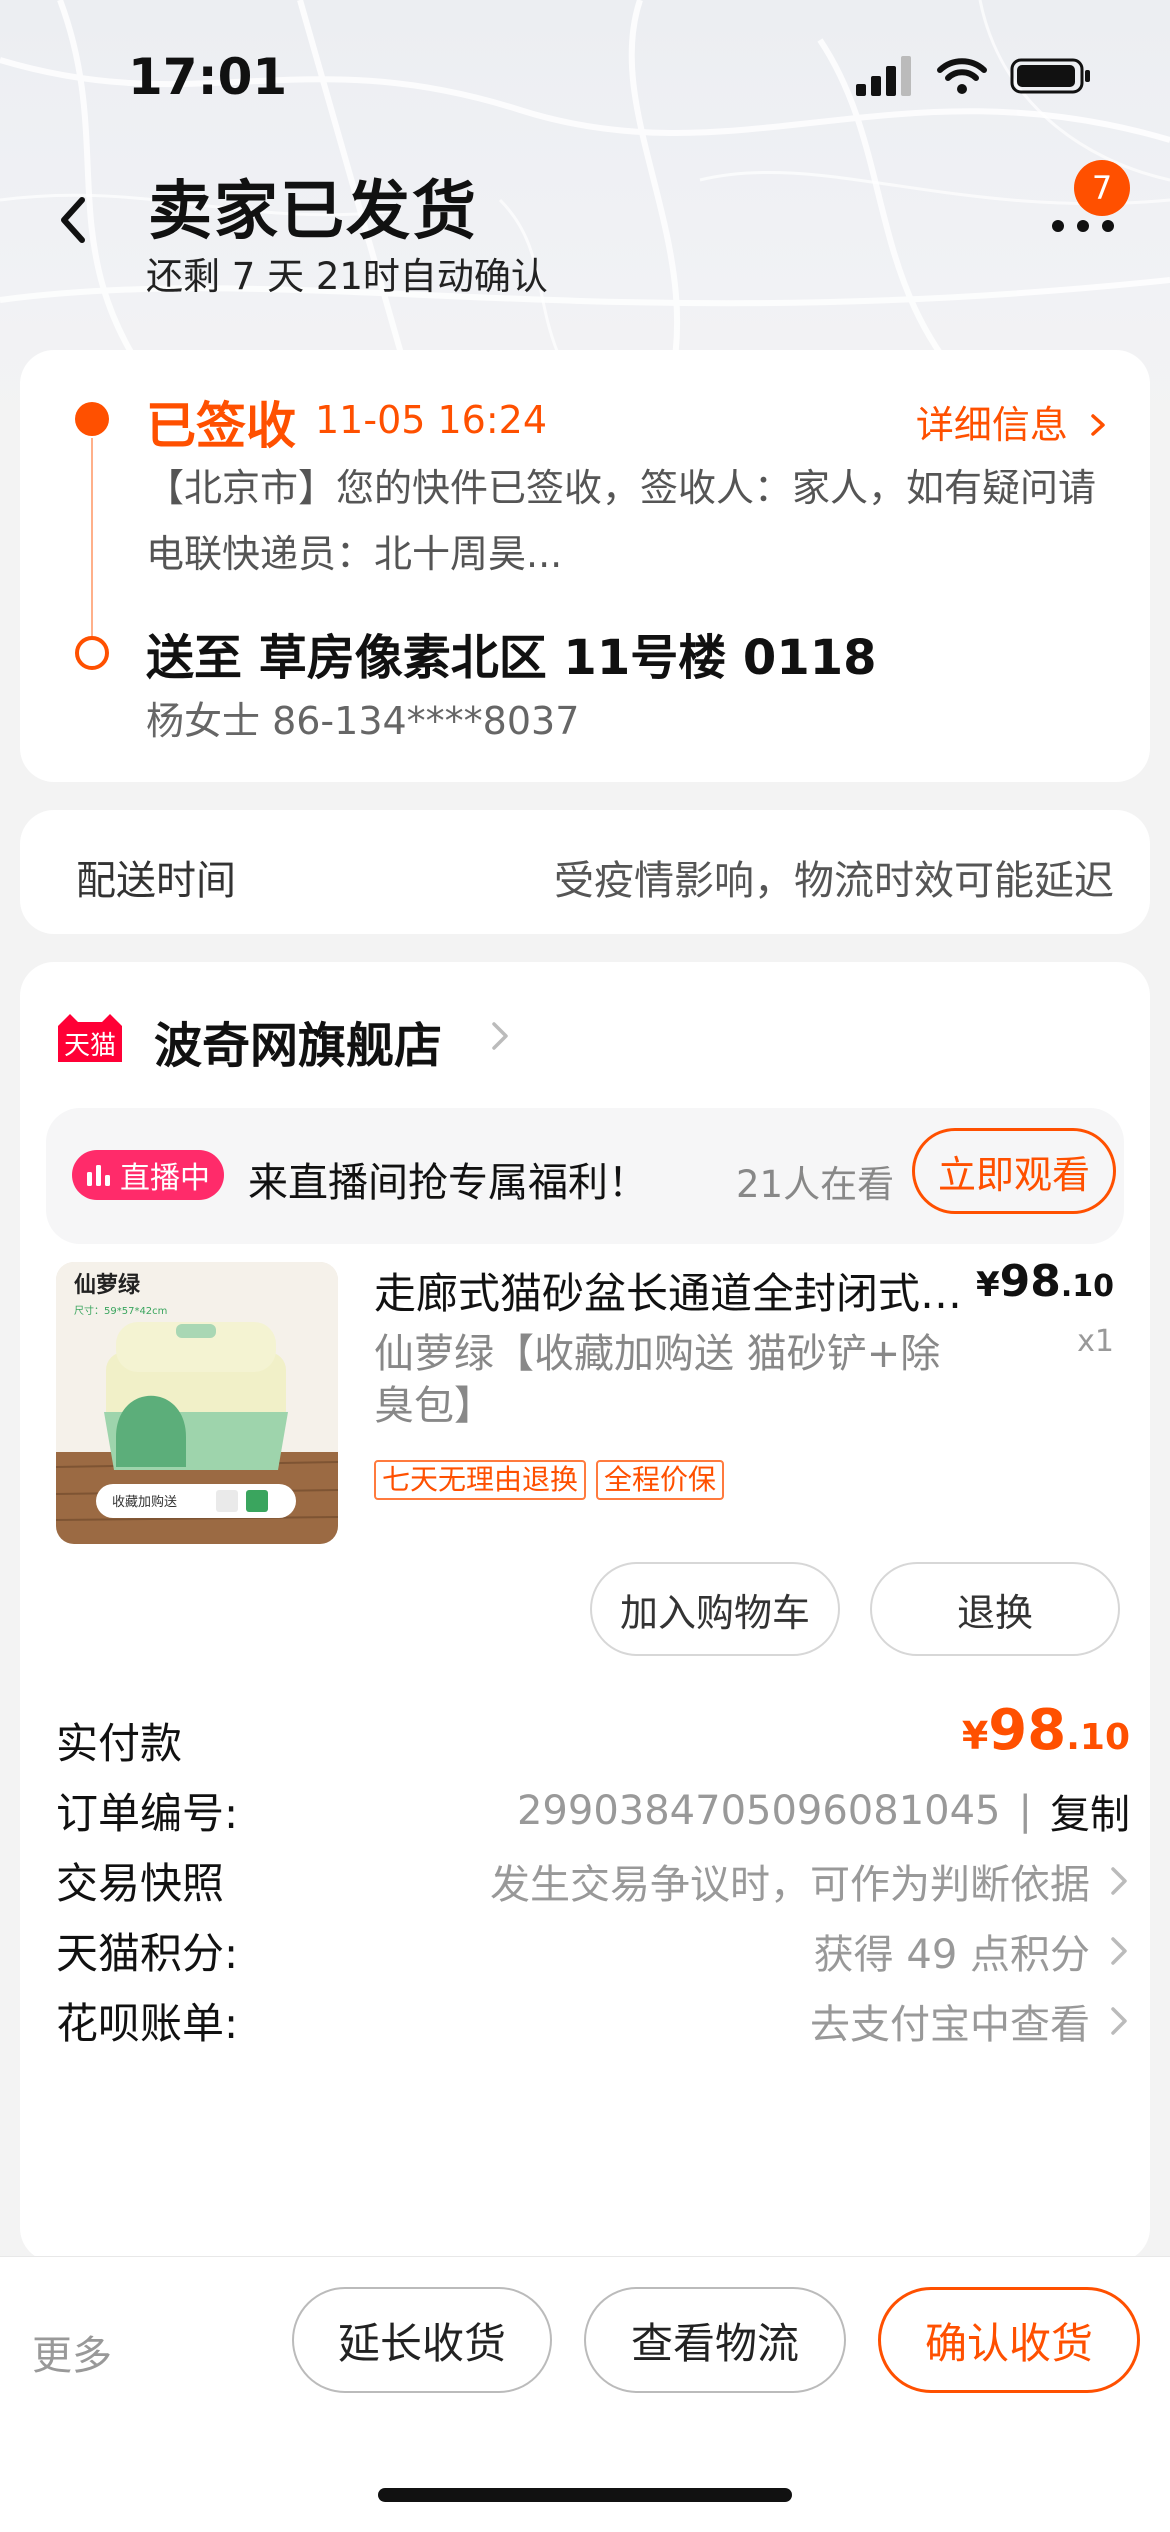 This screenshot has width=1170, height=2532. What do you see at coordinates (1050, 76) in the screenshot?
I see `battery-icon` at bounding box center [1050, 76].